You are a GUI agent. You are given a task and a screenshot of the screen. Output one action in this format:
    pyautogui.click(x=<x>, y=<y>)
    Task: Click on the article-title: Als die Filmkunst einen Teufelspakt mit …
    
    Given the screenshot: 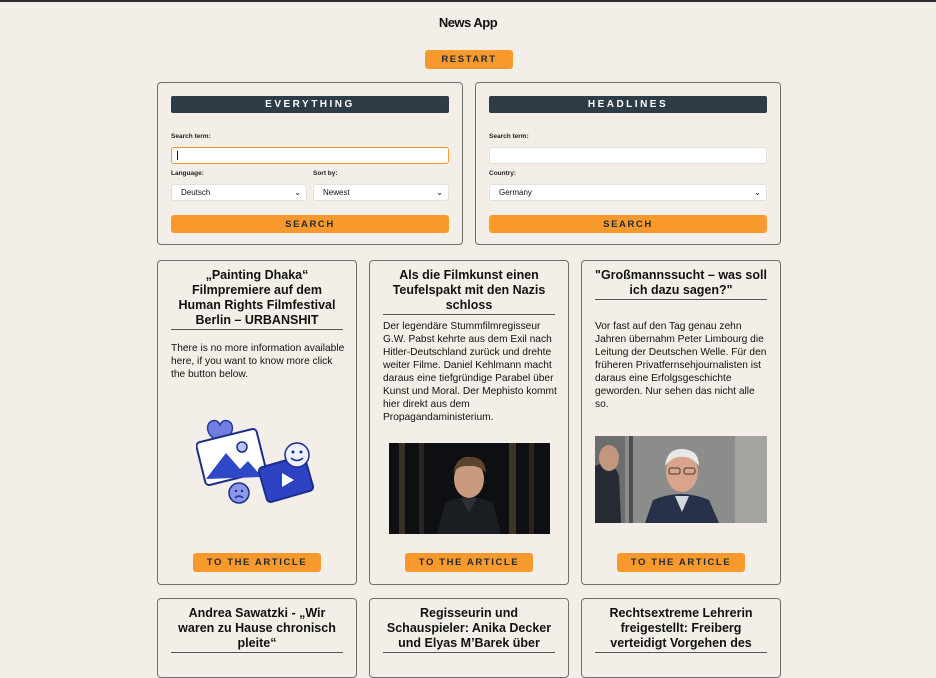 What is the action you would take?
    pyautogui.click(x=469, y=291)
    